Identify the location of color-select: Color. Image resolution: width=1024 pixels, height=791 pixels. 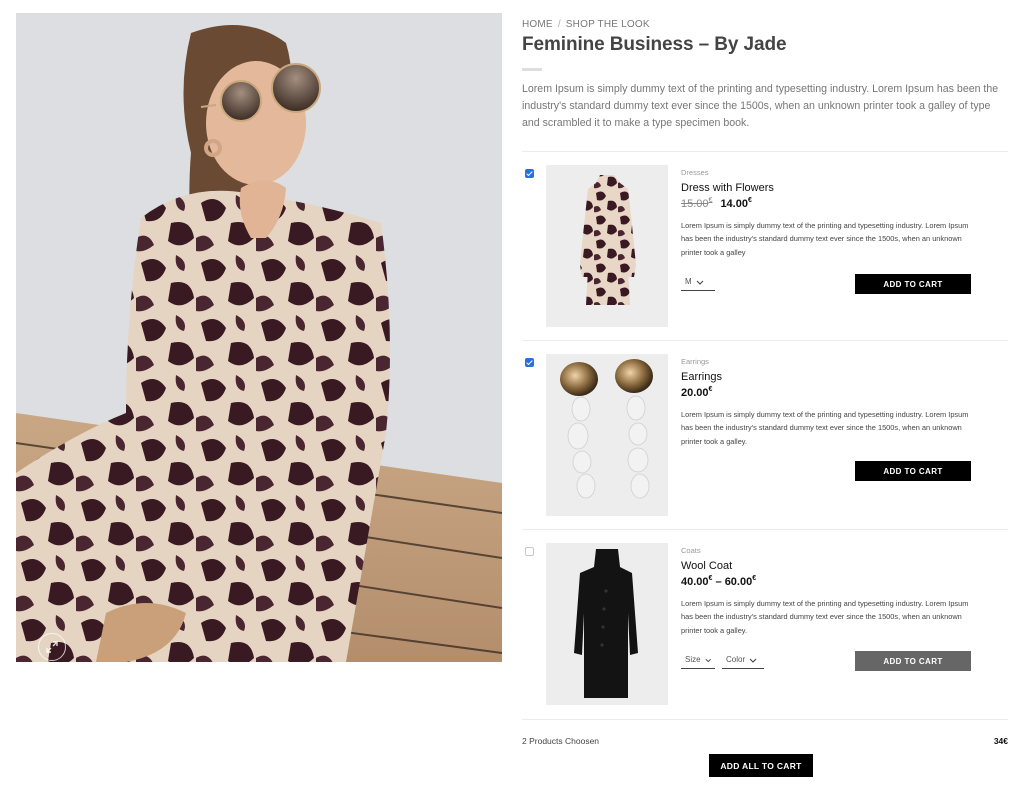
(743, 660).